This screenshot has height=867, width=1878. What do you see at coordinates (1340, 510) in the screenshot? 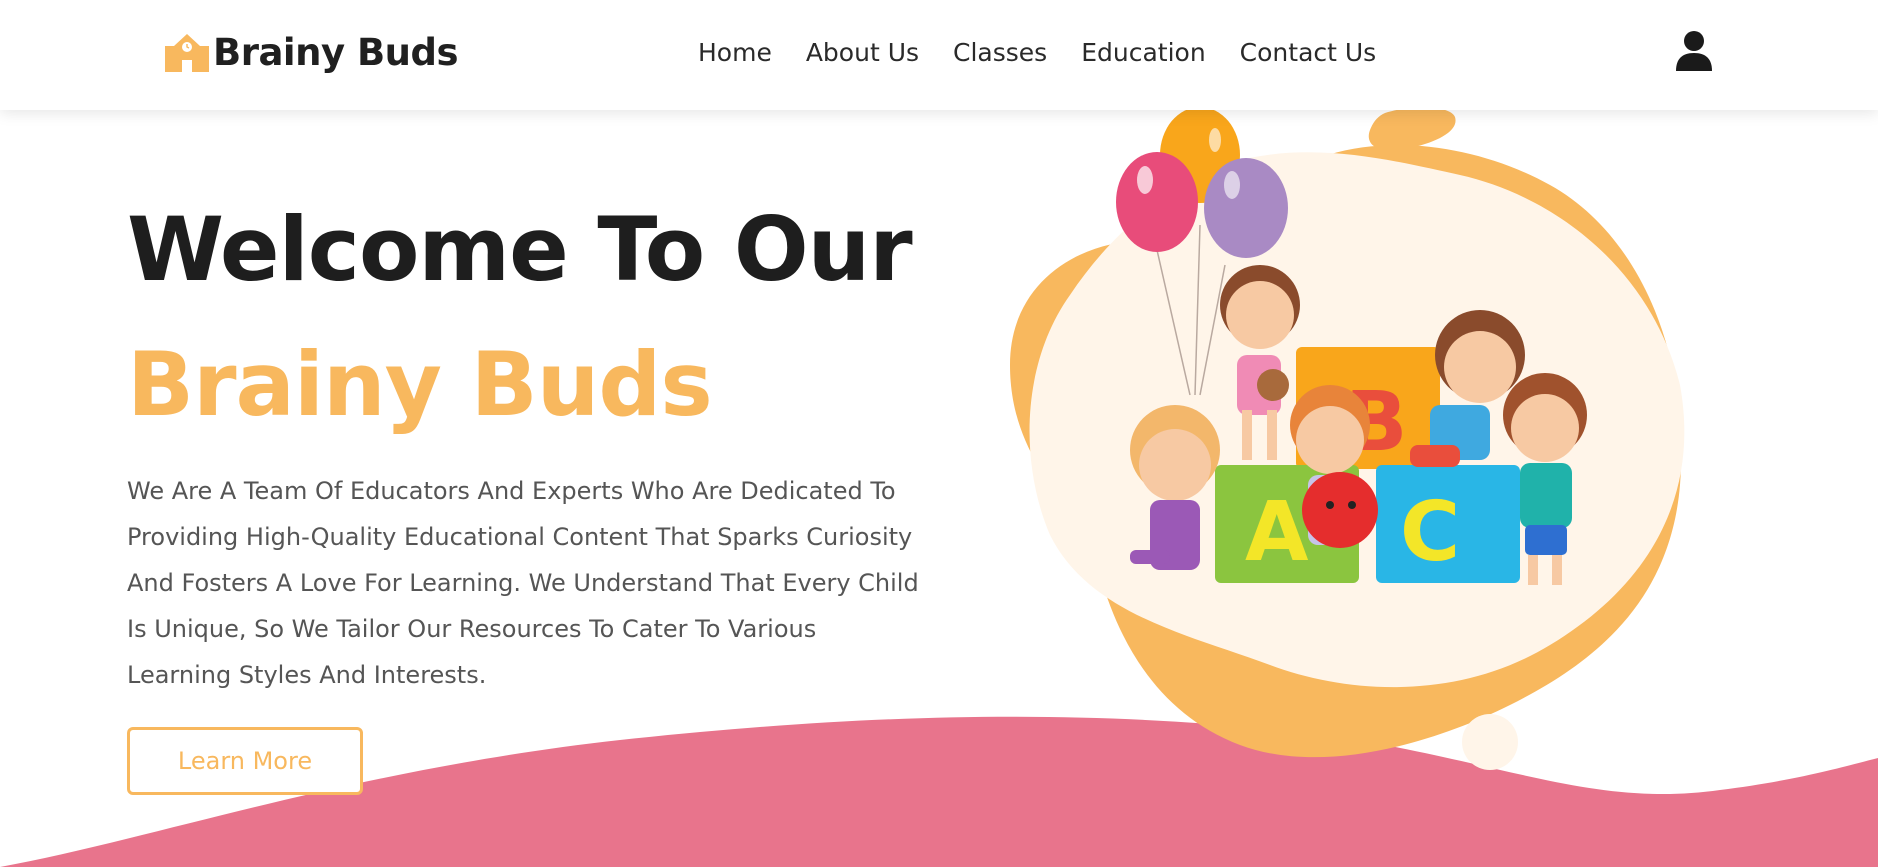
I see `red-ball` at bounding box center [1340, 510].